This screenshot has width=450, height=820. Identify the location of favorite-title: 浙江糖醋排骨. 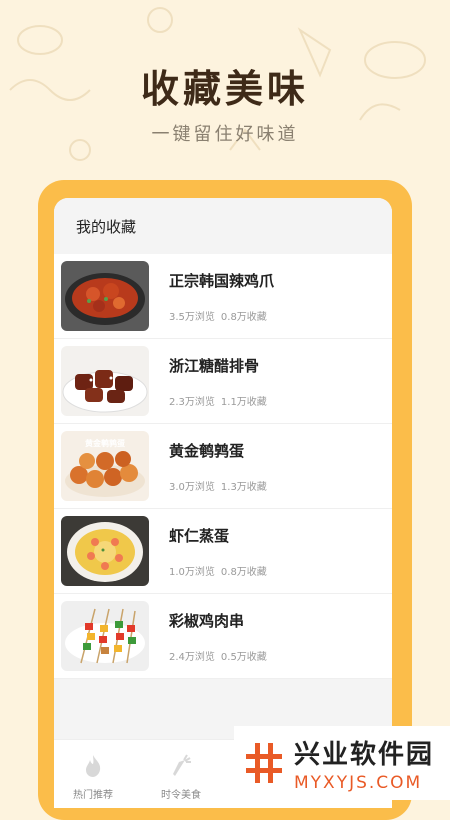
(214, 365).